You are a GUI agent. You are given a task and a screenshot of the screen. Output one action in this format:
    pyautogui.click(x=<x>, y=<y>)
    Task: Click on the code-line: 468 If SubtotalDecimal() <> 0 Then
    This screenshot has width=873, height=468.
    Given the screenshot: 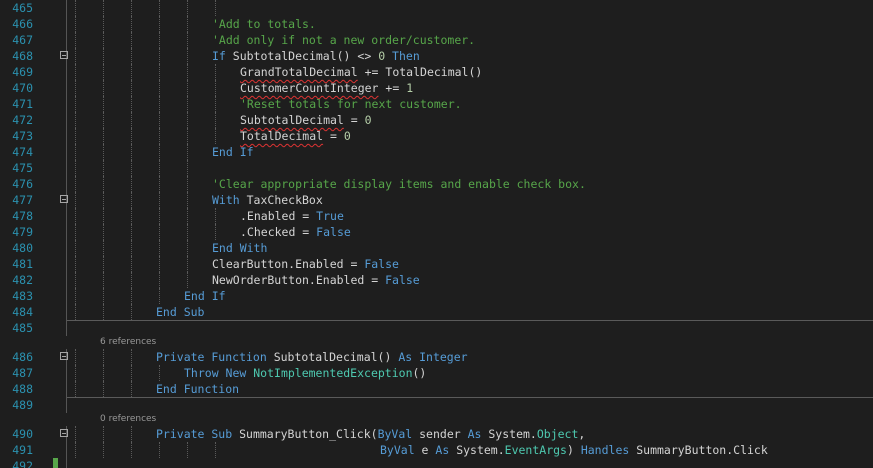 What is the action you would take?
    pyautogui.click(x=436, y=56)
    